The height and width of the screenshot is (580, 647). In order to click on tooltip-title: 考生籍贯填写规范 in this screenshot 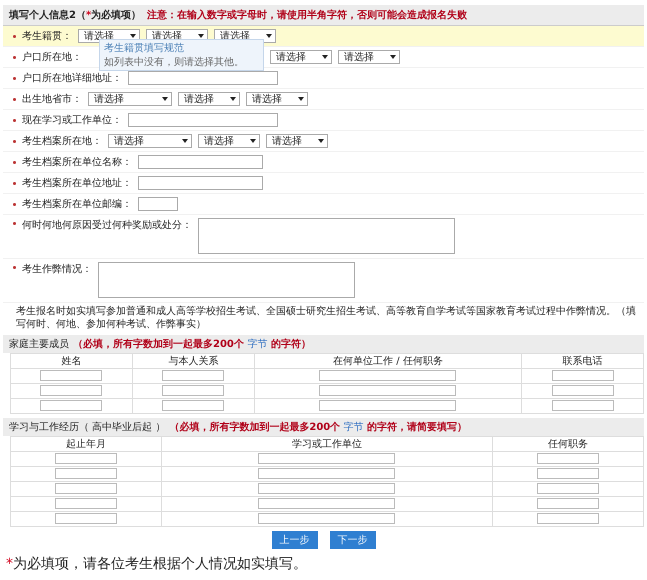, I will do `click(144, 48)`.